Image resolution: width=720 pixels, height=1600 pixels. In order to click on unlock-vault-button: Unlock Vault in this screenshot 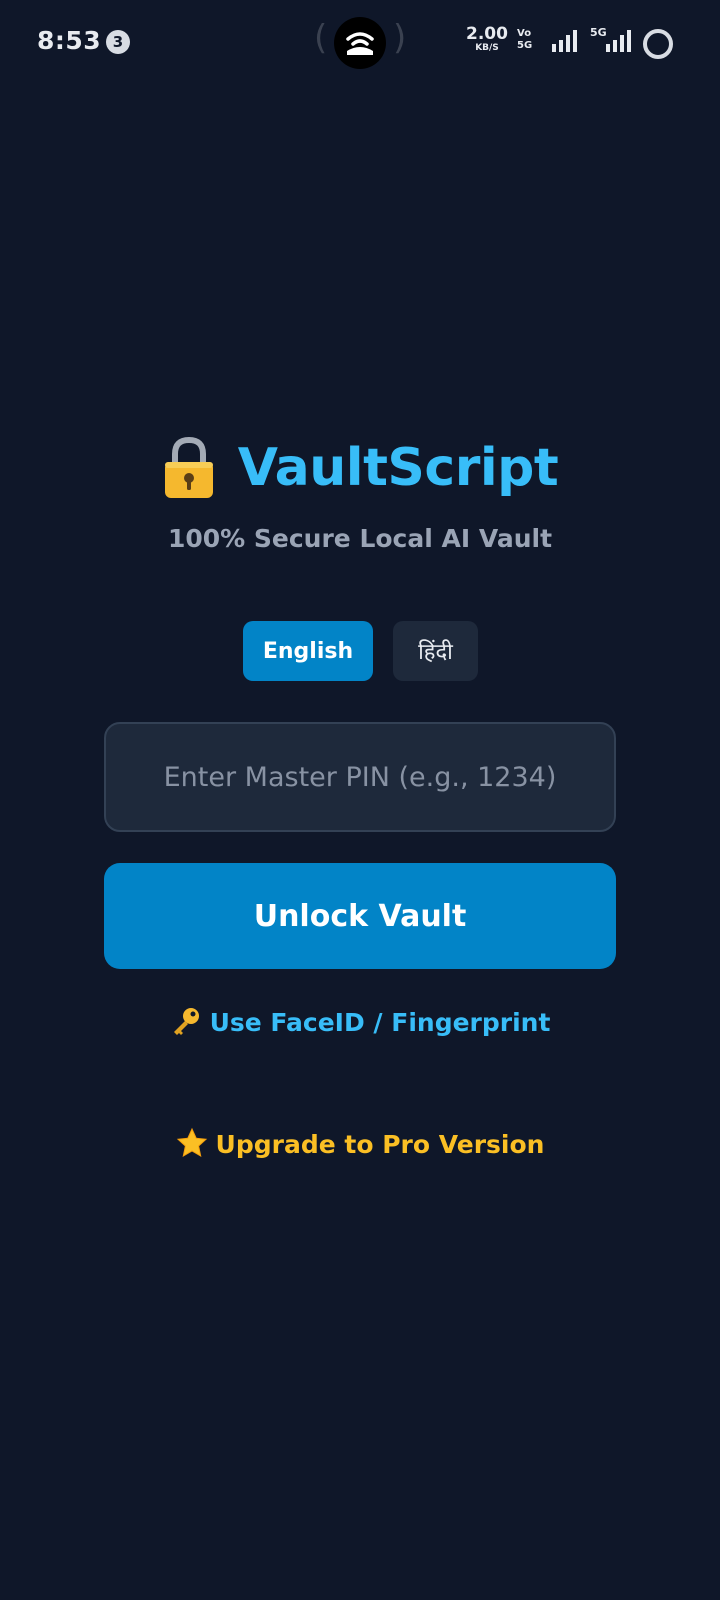, I will do `click(360, 916)`.